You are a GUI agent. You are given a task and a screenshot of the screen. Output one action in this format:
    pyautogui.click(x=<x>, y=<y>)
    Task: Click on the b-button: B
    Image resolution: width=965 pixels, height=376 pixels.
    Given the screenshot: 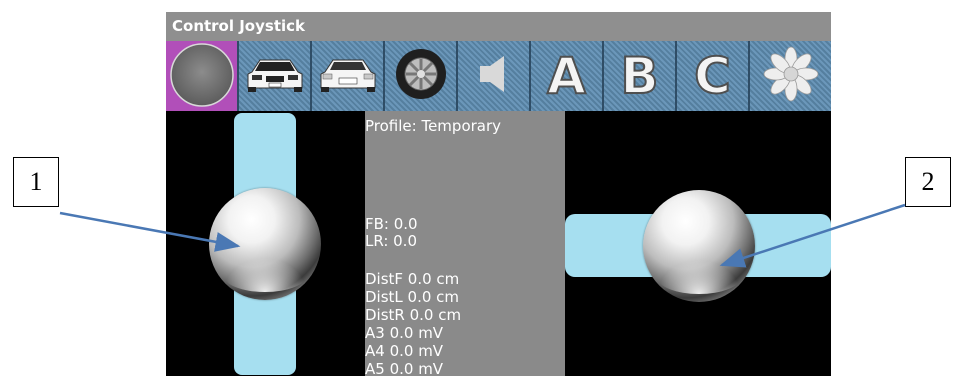 What is the action you would take?
    pyautogui.click(x=640, y=76)
    